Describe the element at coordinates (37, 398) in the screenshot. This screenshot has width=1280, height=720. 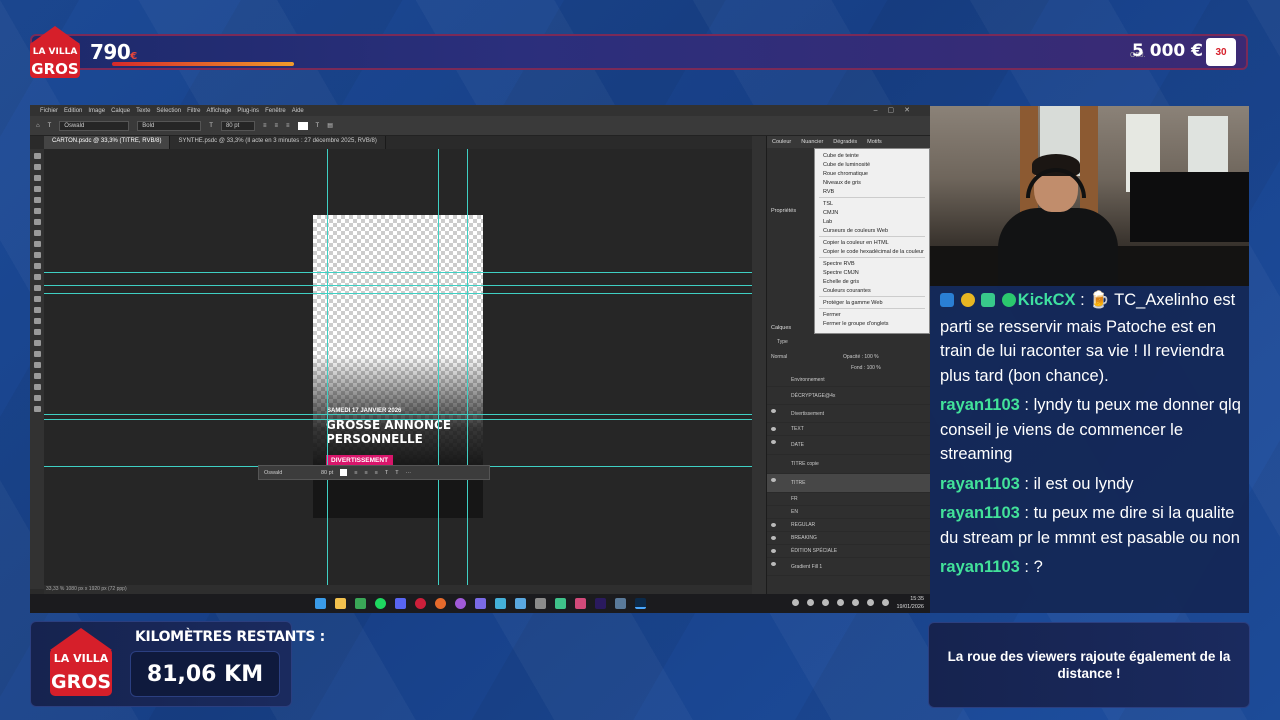
I see `foreground-color-icon` at that location.